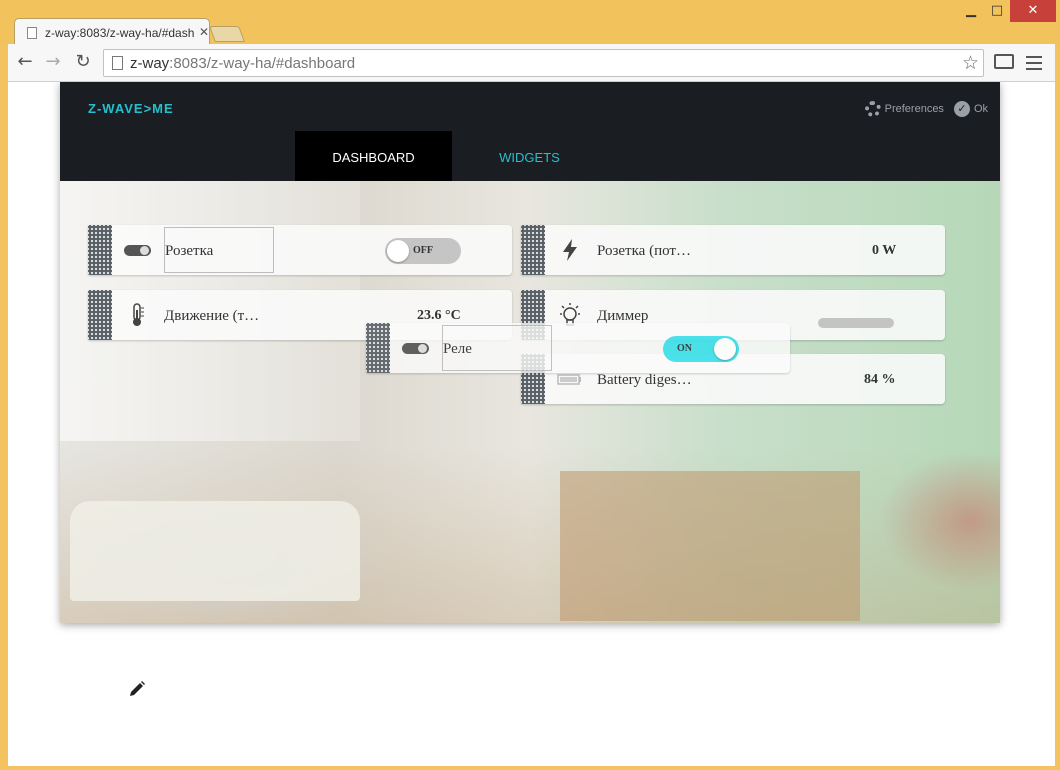 The height and width of the screenshot is (770, 1060). Describe the element at coordinates (578, 348) in the screenshot. I see `widget-rele: Реле ON` at that location.